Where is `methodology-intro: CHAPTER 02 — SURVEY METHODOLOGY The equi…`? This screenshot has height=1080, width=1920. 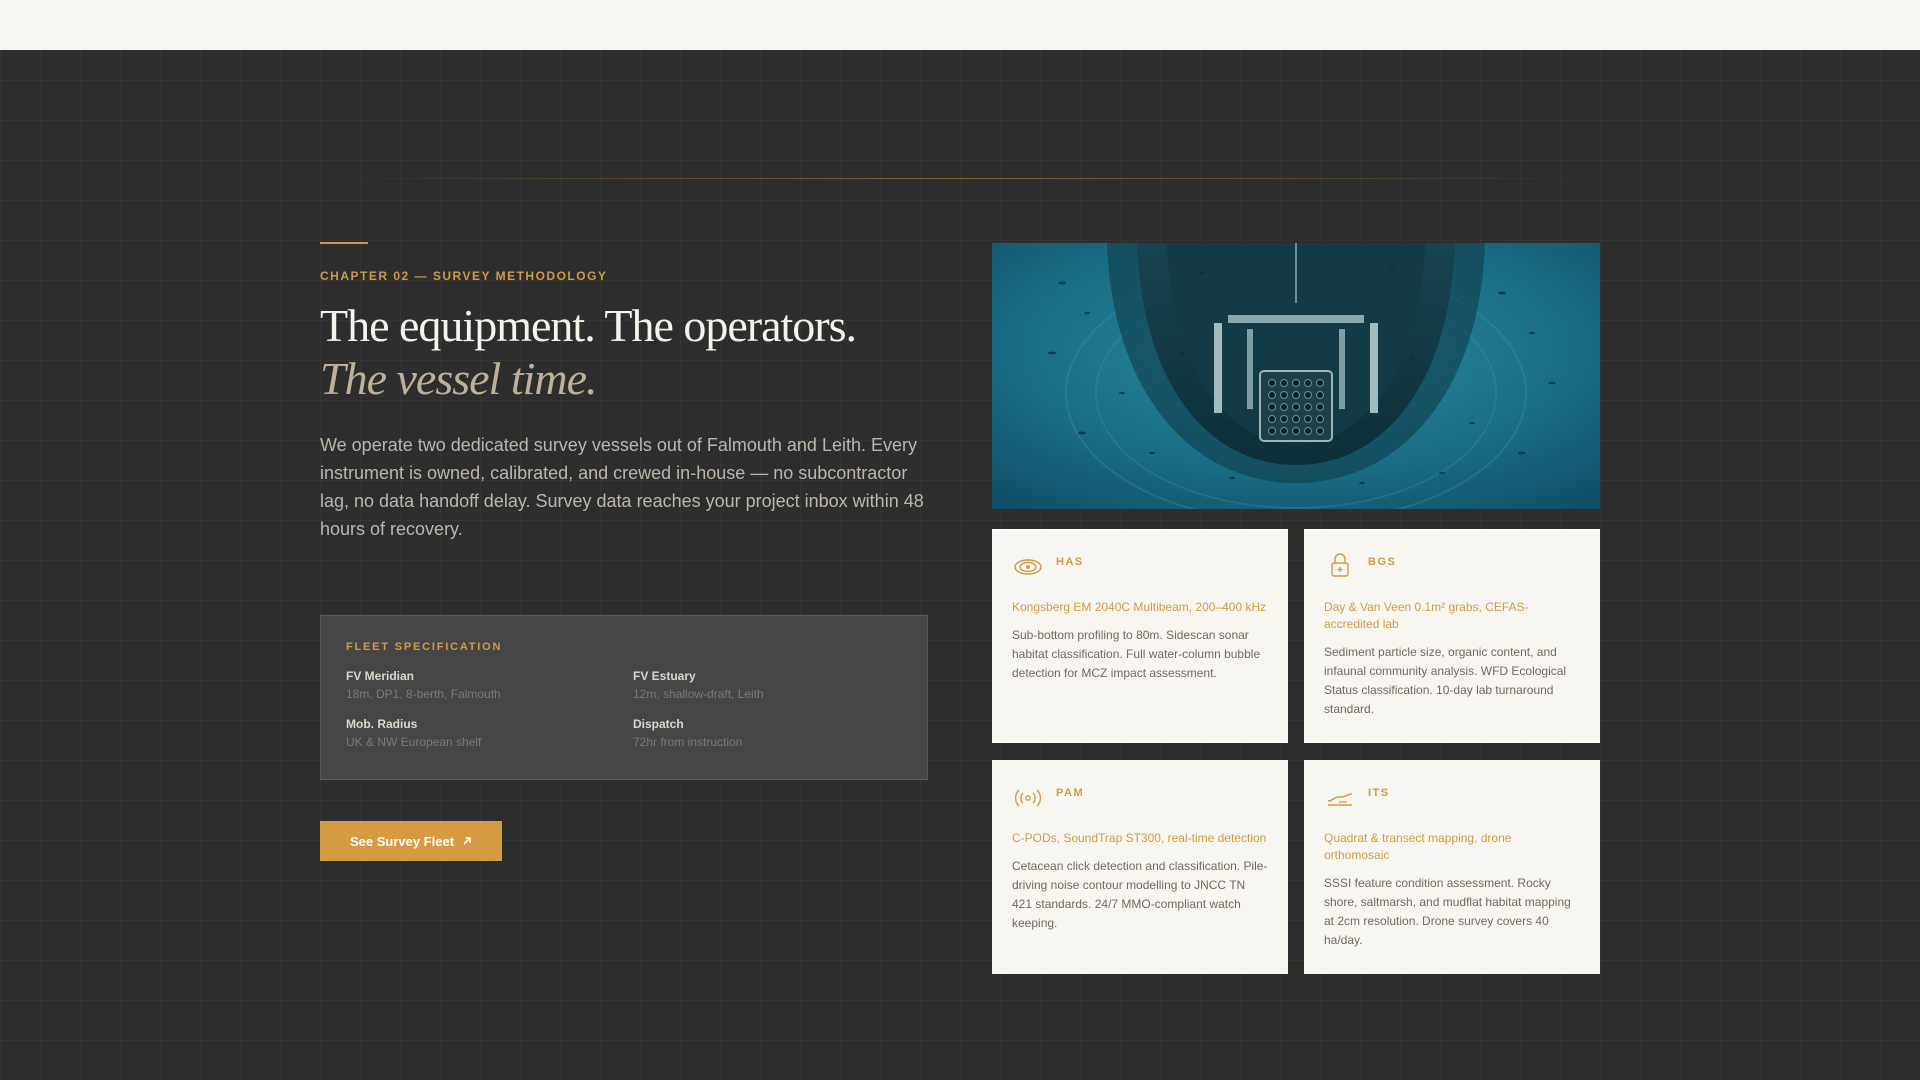
methodology-intro: CHAPTER 02 — SURVEY METHODOLOGY The equi… is located at coordinates (624, 392).